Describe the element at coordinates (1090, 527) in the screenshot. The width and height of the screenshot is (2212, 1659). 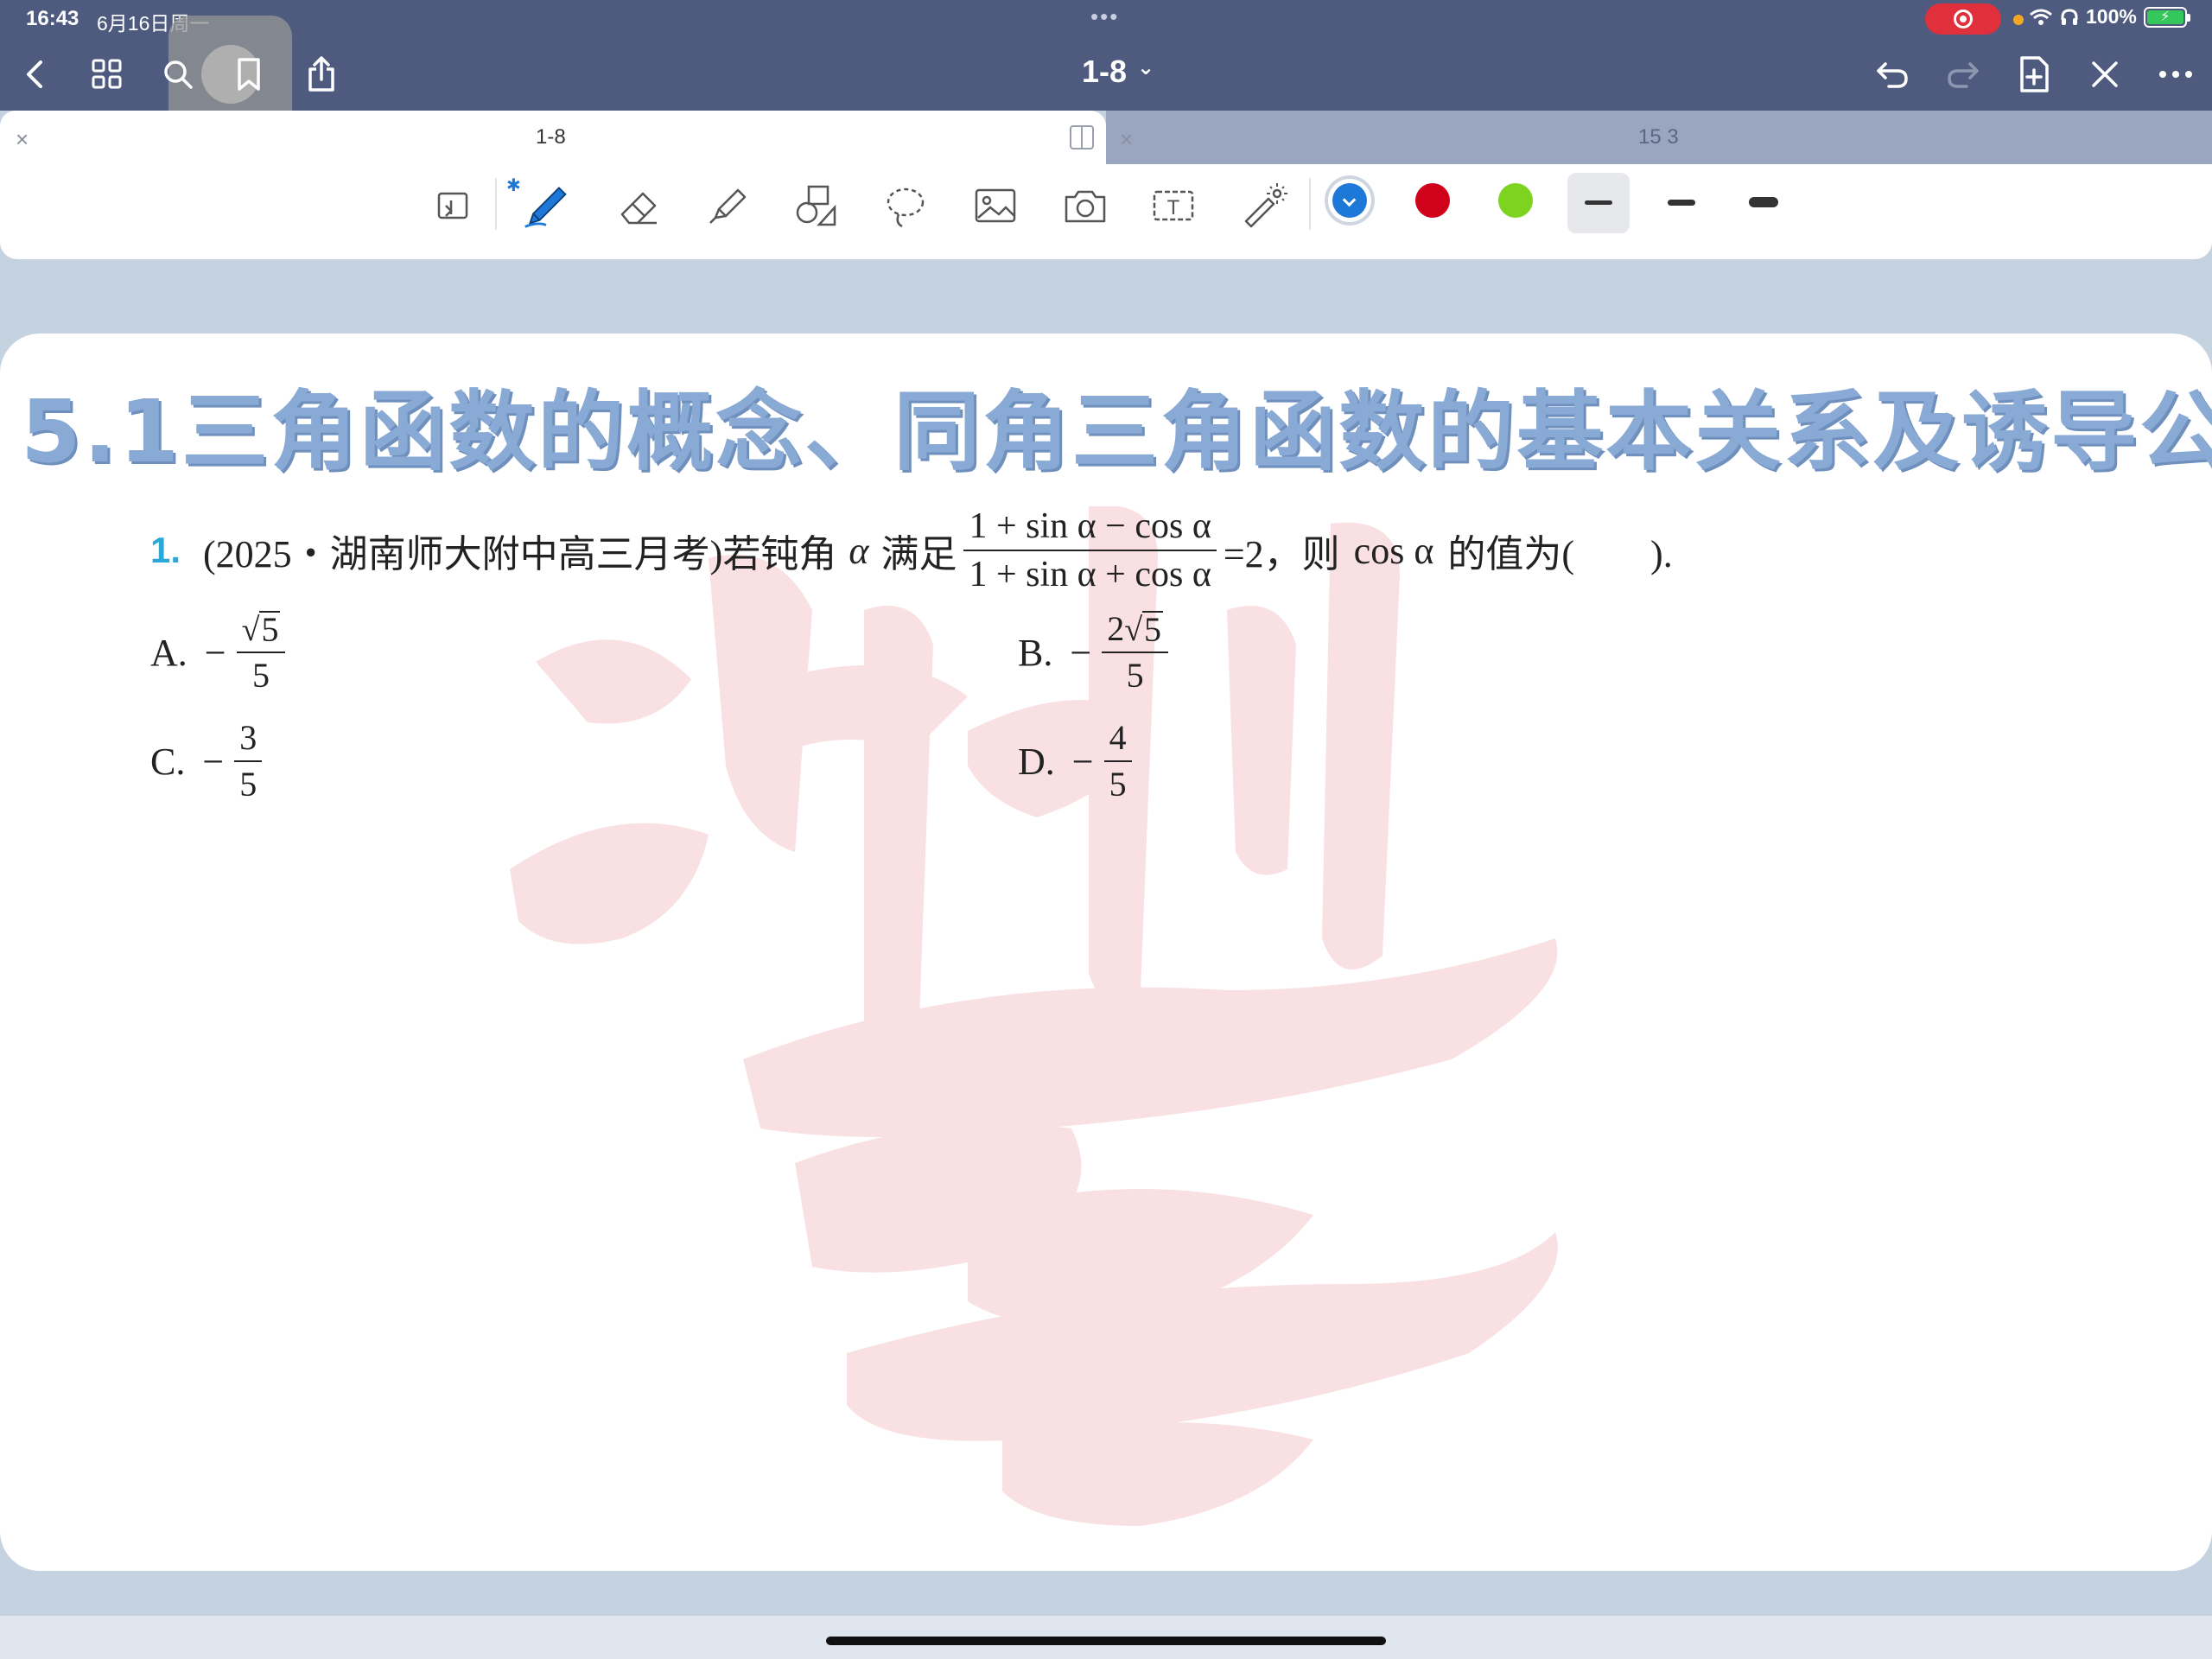
I see `fraction-numerator: 1 + sin α − cos α` at that location.